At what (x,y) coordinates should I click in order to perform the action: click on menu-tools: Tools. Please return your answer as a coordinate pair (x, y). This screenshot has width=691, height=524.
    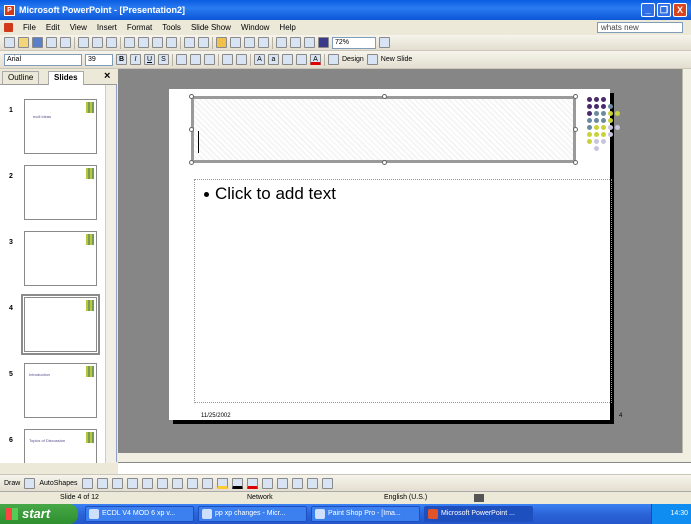
    Looking at the image, I should click on (171, 27).